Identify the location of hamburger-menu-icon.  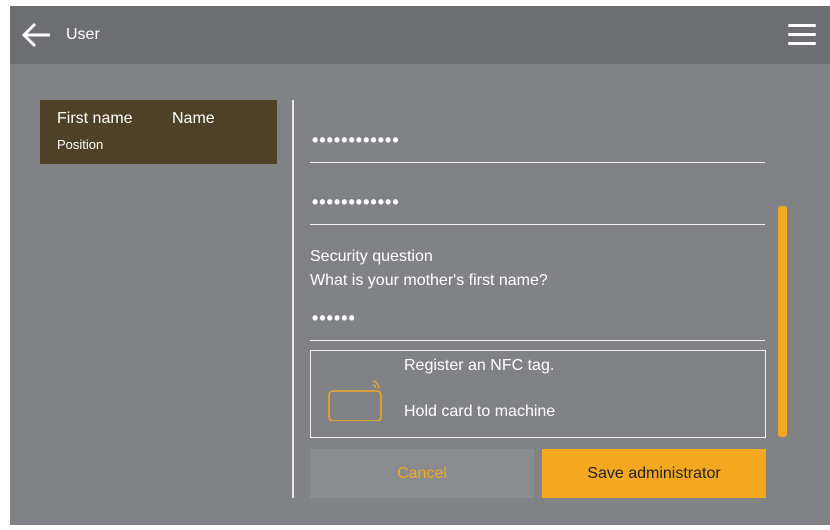
(802, 34).